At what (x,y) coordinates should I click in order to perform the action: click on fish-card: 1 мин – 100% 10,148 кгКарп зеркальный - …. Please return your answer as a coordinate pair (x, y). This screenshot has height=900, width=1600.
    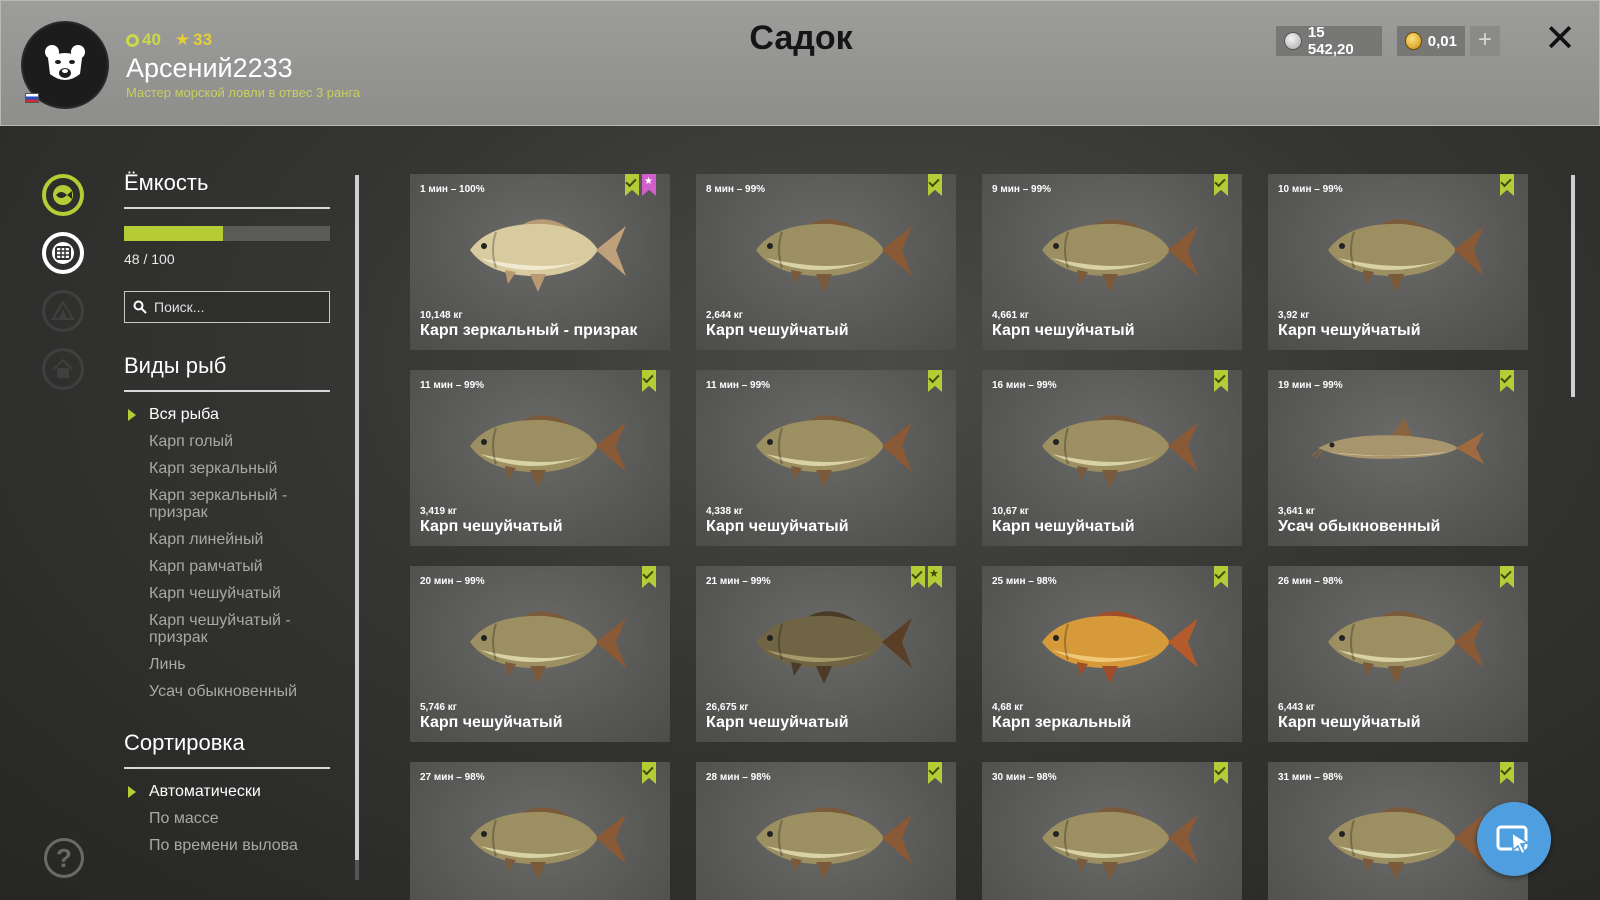
    Looking at the image, I should click on (540, 262).